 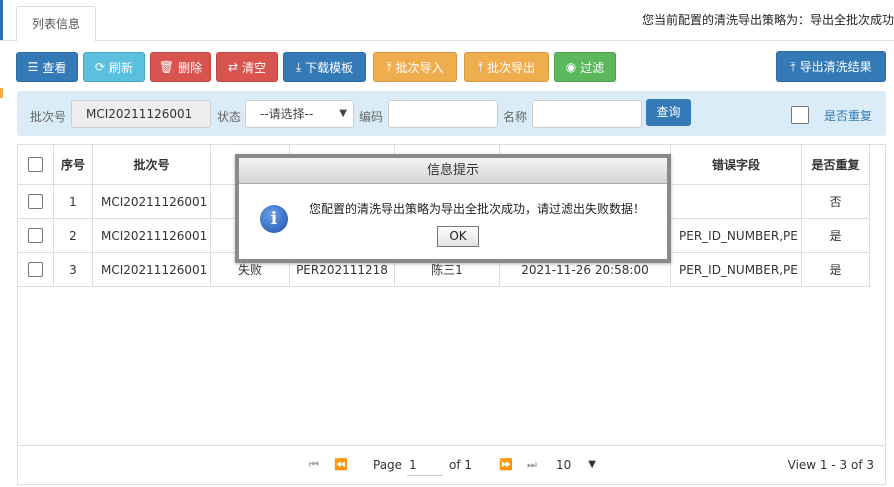 I want to click on next-page-icon: ⏩, so click(x=506, y=464).